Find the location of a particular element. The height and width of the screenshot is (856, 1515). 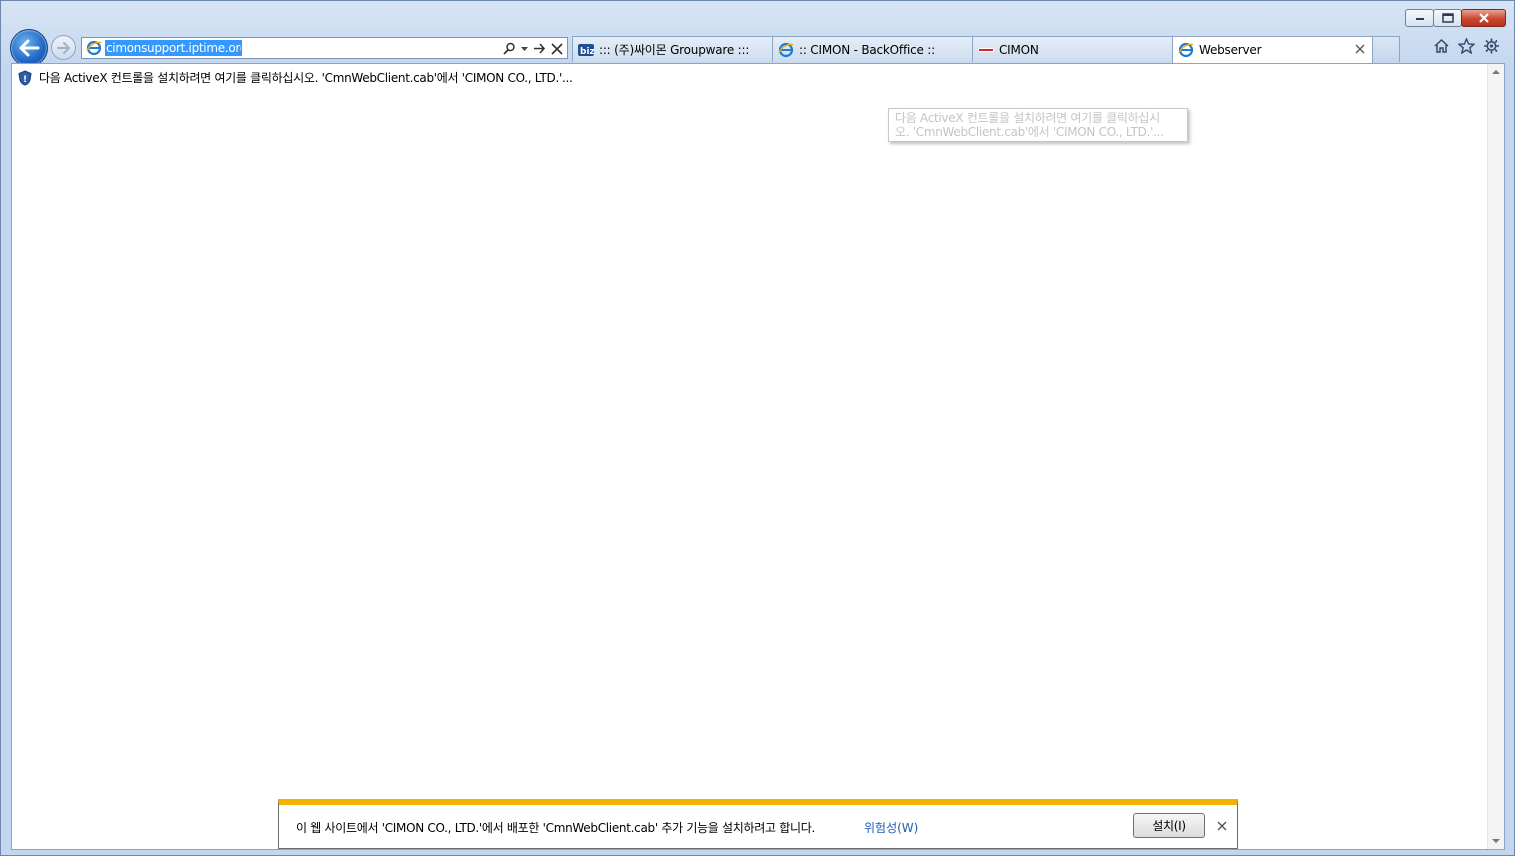

cimon-favicon is located at coordinates (986, 49).